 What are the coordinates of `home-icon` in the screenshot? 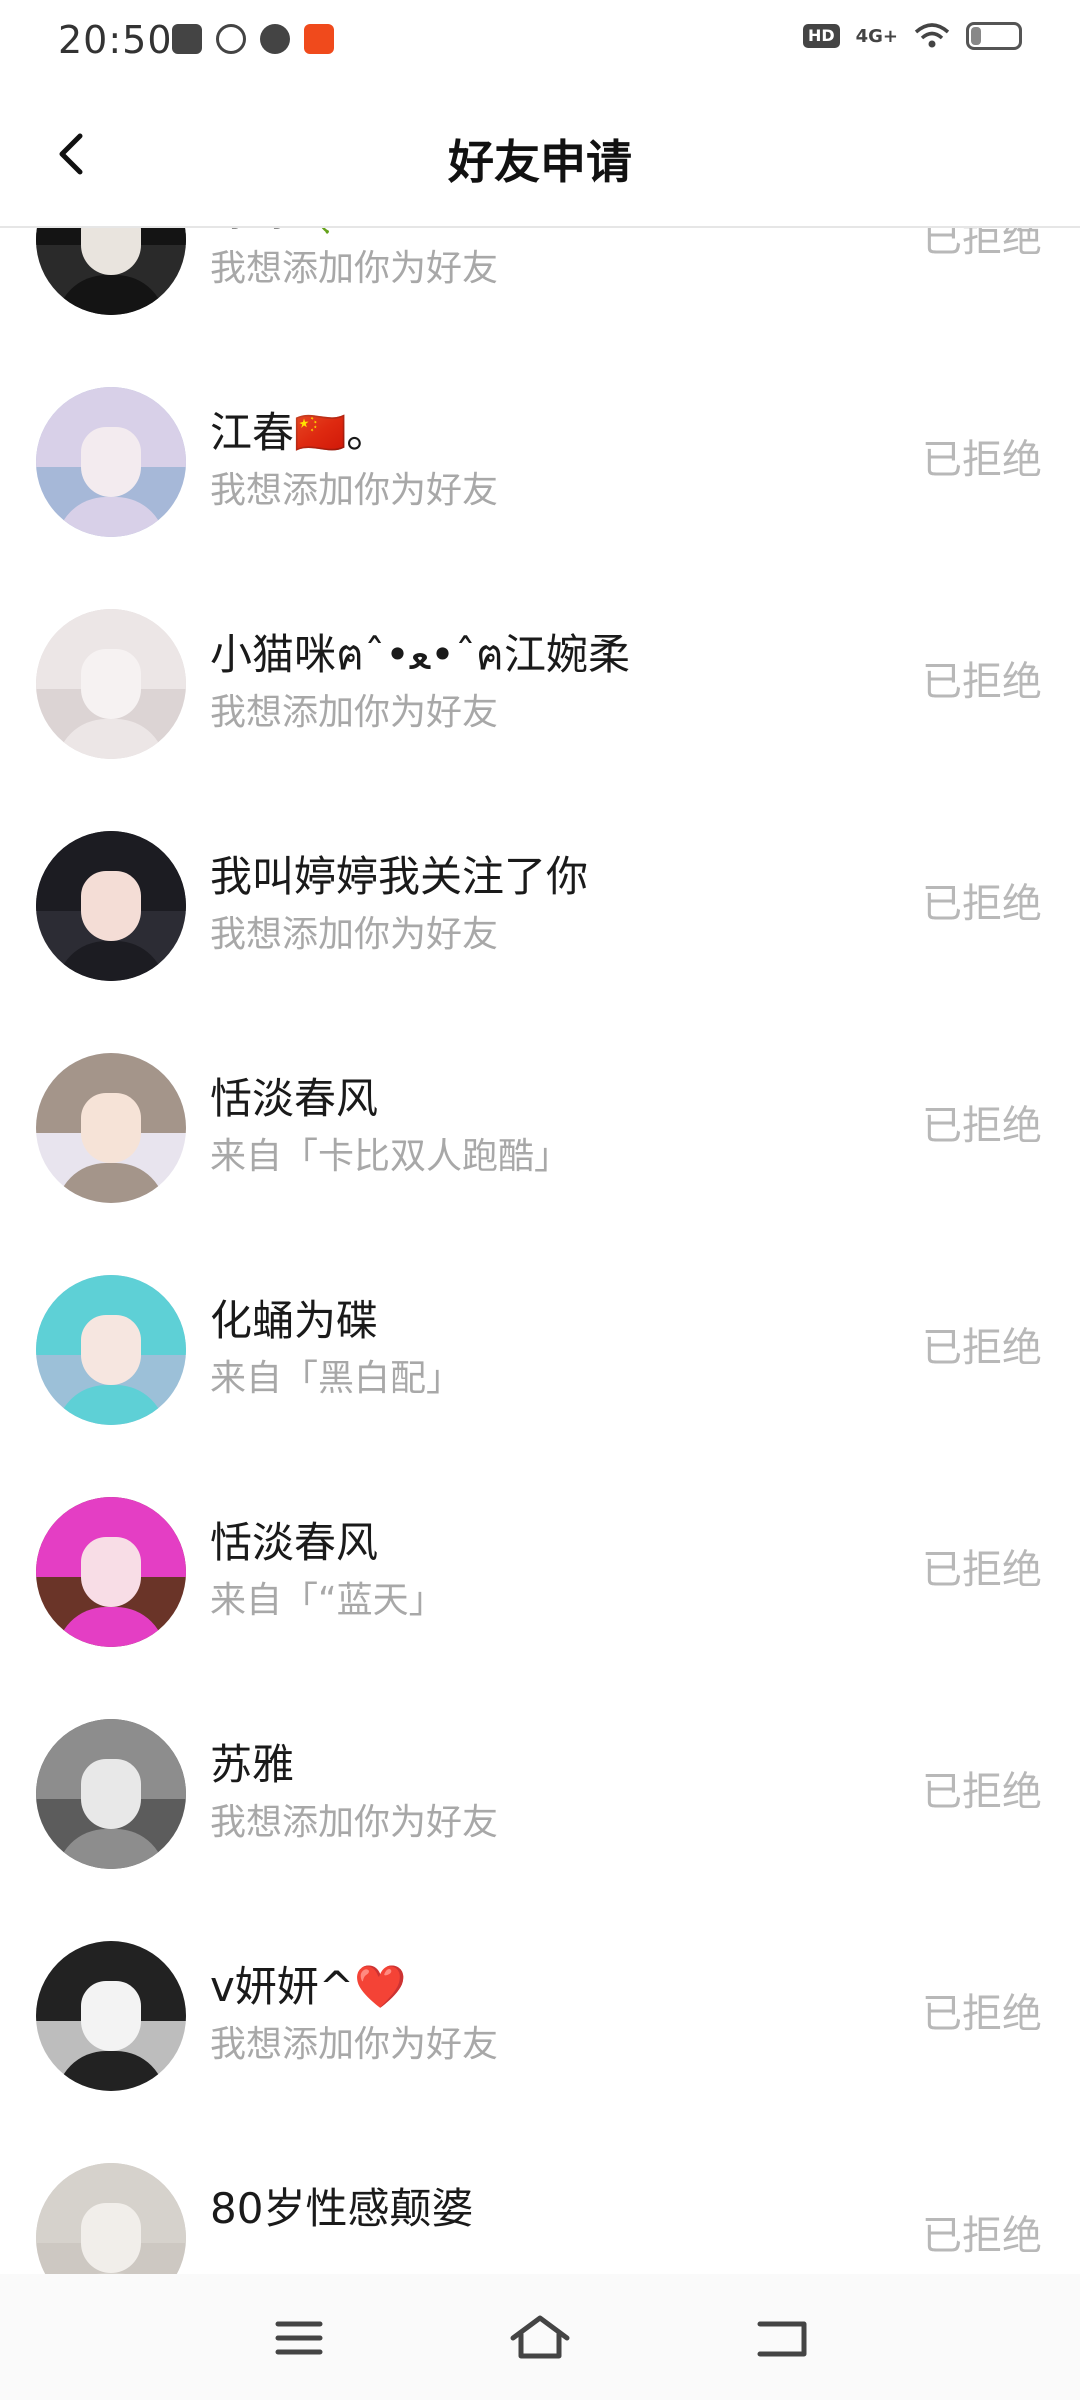 It's located at (540, 2337).